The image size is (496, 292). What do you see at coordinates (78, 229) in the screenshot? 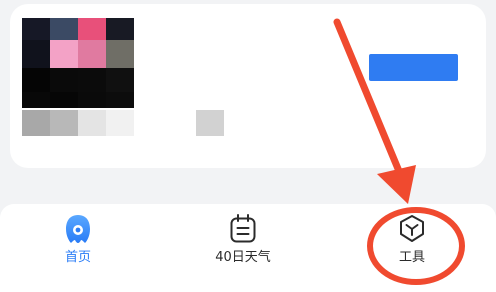
I see `home-mascot-icon` at bounding box center [78, 229].